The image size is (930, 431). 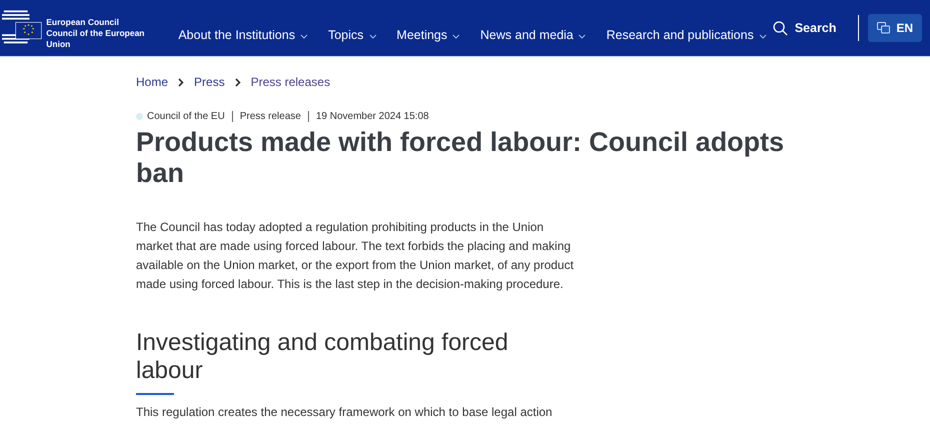 What do you see at coordinates (352, 35) in the screenshot?
I see `nav-menu-item: Topics` at bounding box center [352, 35].